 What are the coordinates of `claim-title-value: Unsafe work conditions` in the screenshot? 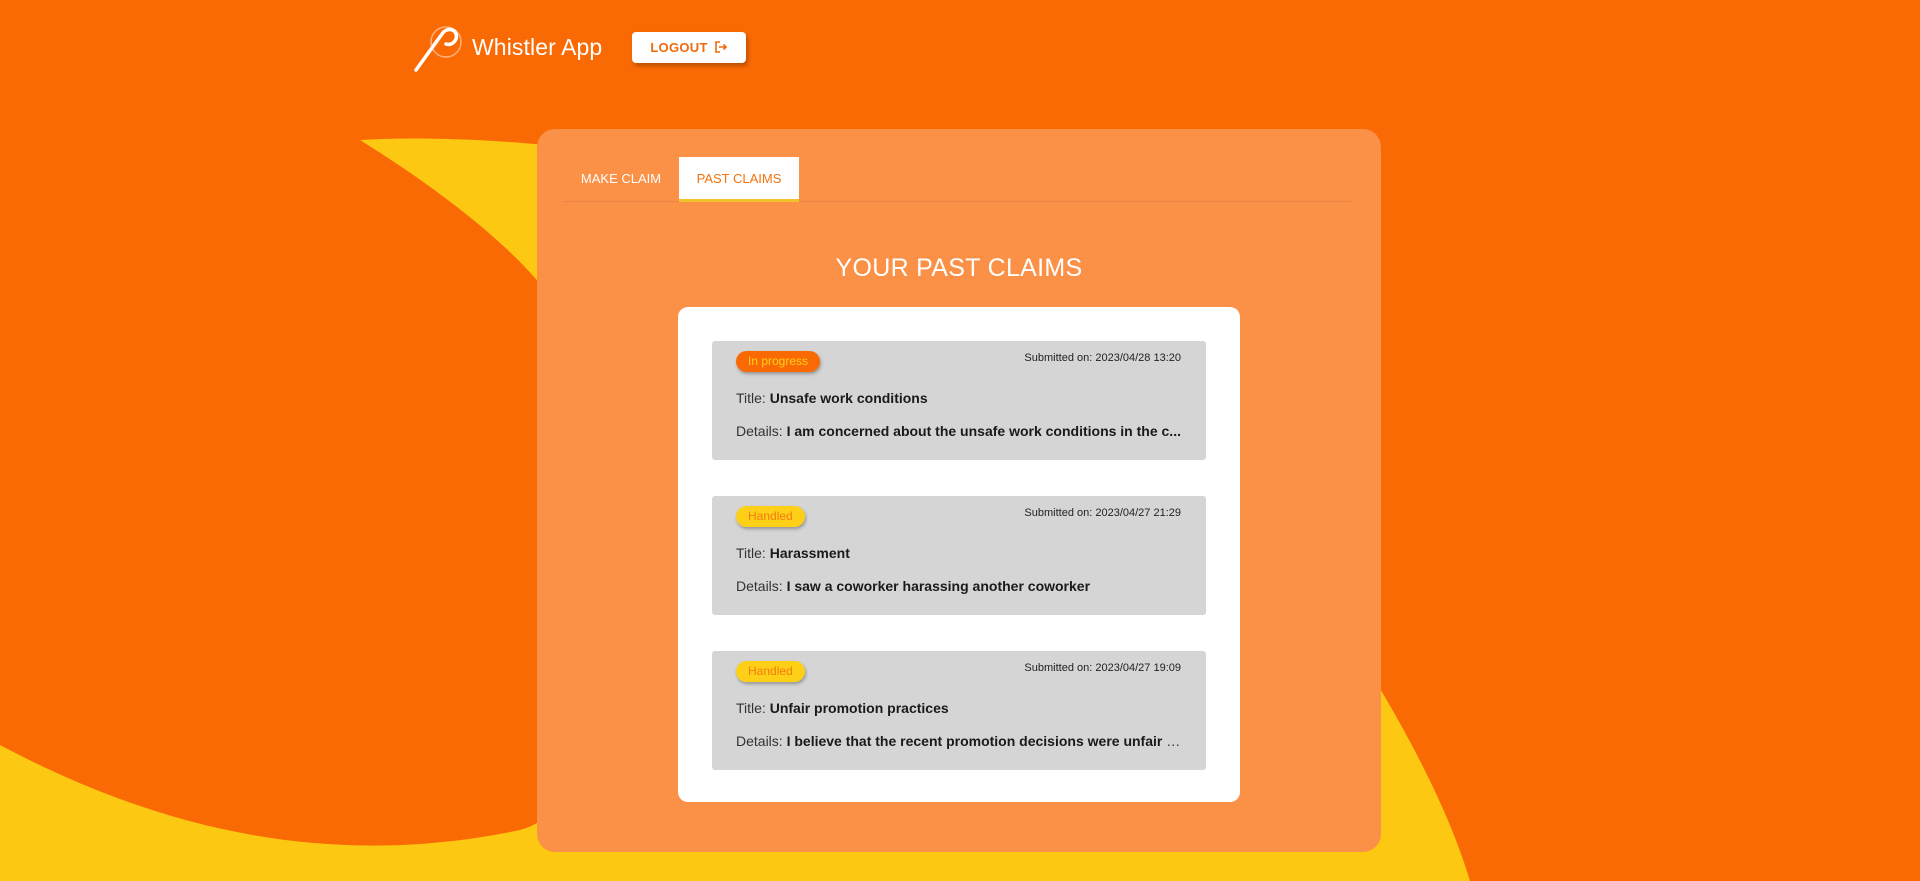 It's located at (848, 398).